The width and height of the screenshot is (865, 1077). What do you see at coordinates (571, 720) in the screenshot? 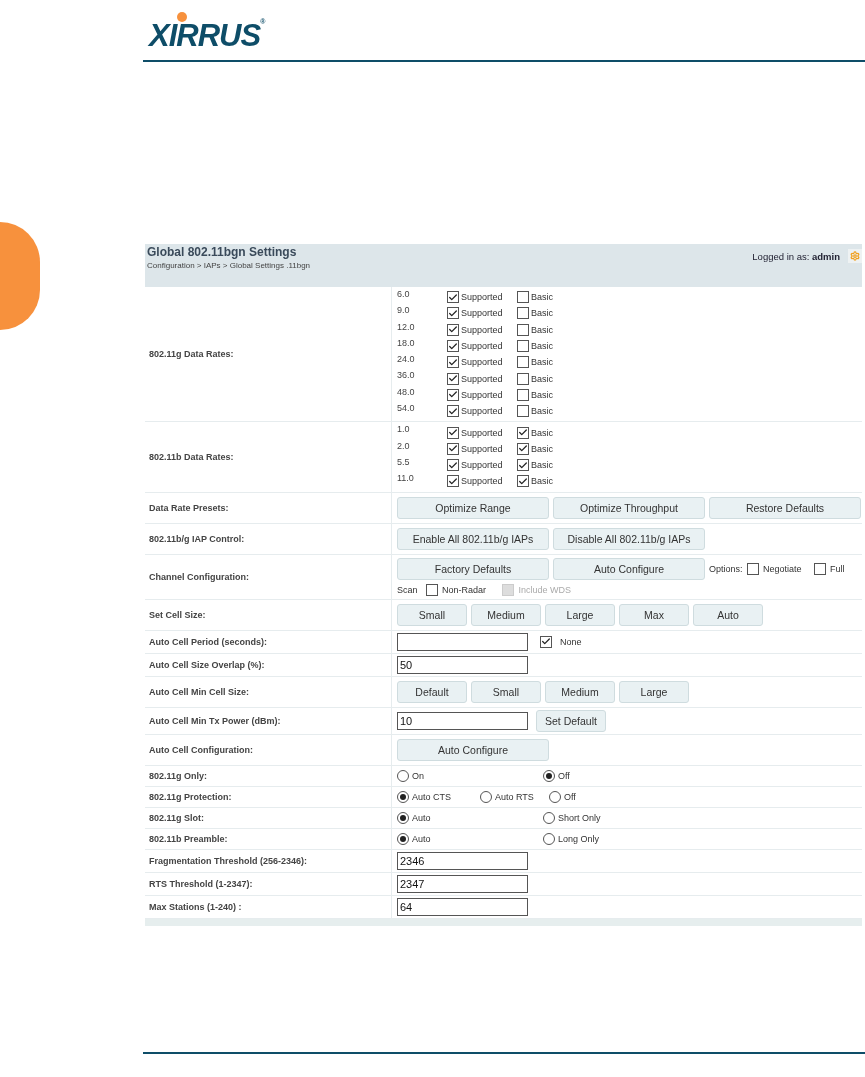
I see `action-button: Set Default` at bounding box center [571, 720].